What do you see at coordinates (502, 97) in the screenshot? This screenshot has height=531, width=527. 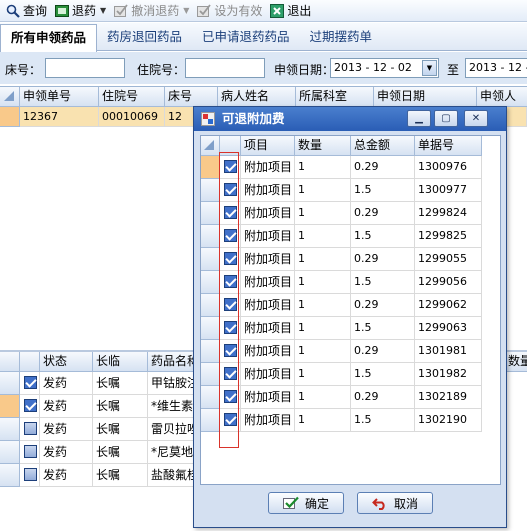 I see `column-header: 申领人` at bounding box center [502, 97].